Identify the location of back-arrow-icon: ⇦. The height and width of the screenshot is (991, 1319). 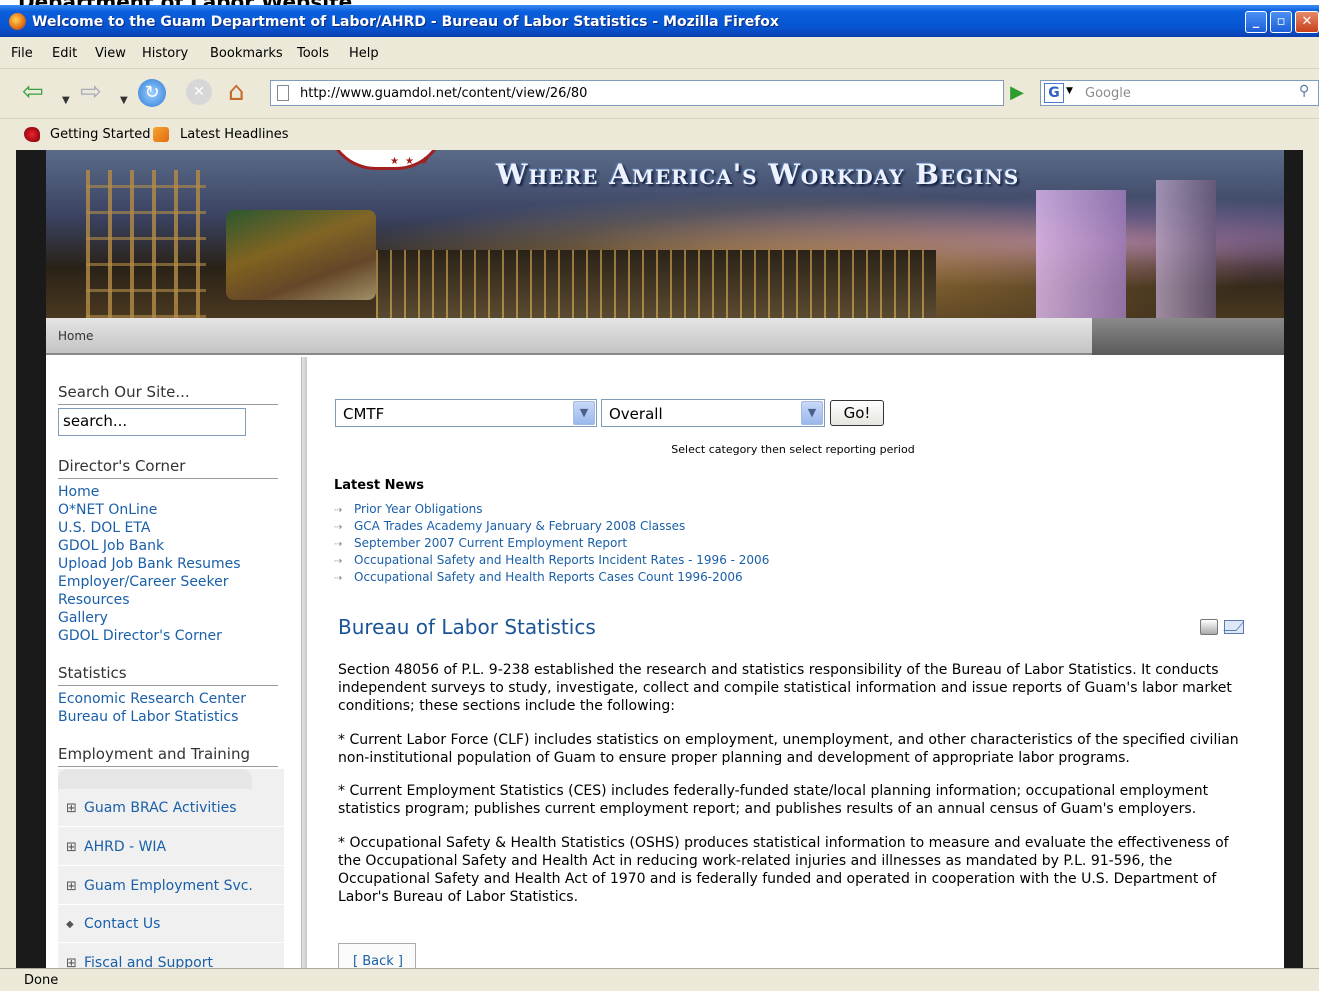
(33, 92).